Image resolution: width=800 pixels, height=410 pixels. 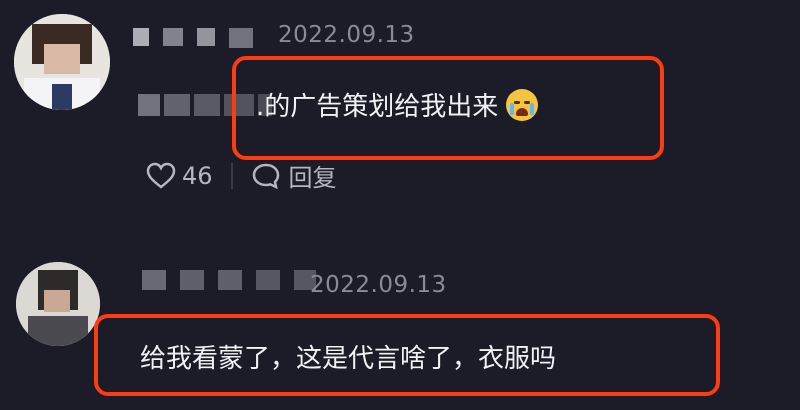 I want to click on comment-actions: 46 回复, so click(x=241, y=175).